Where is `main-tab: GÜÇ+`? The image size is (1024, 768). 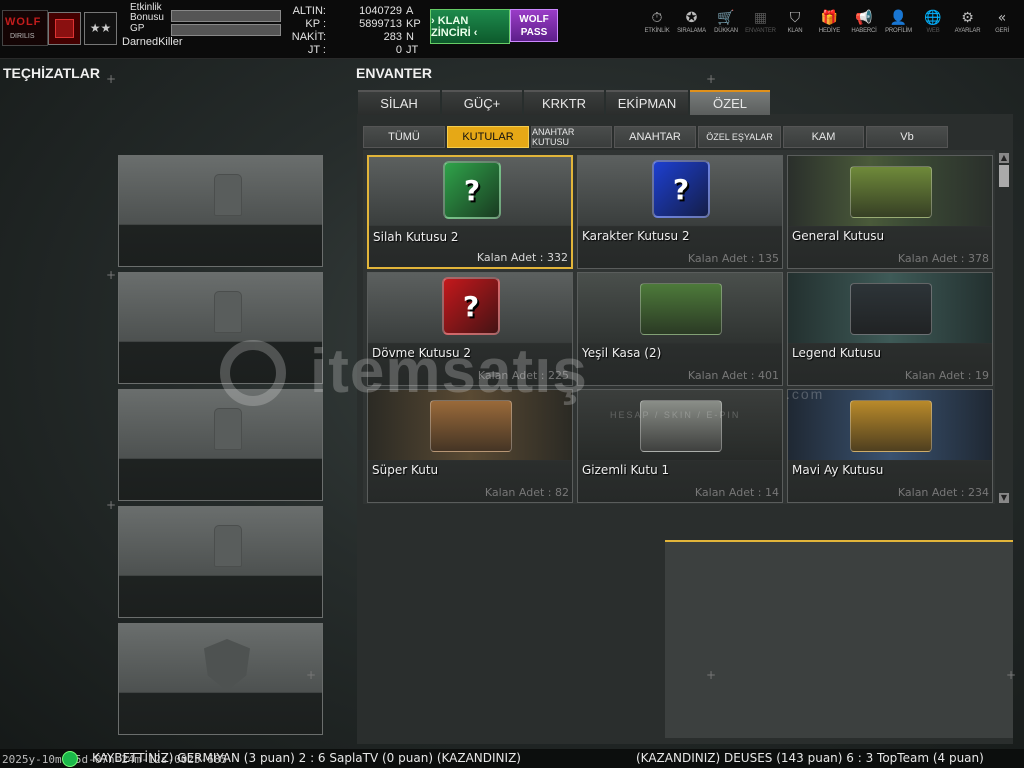
main-tab: GÜÇ+ is located at coordinates (482, 102).